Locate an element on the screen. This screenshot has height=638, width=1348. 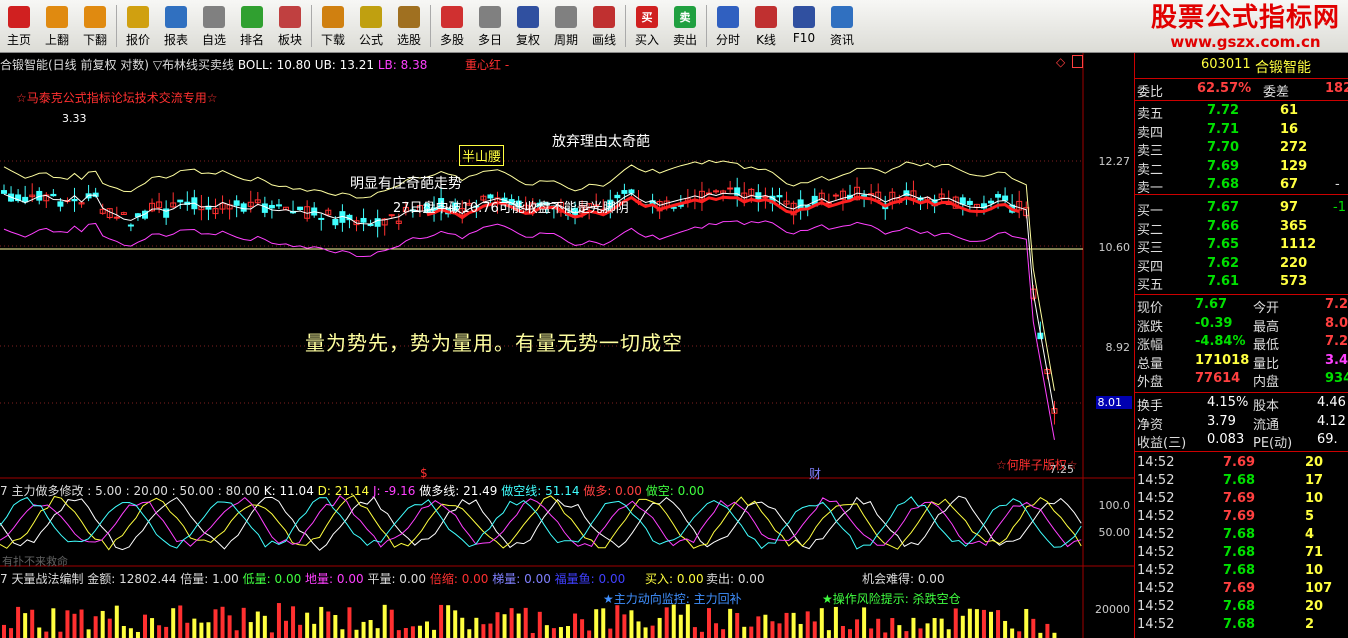
ask-extra: - is located at coordinates (1337, 184).